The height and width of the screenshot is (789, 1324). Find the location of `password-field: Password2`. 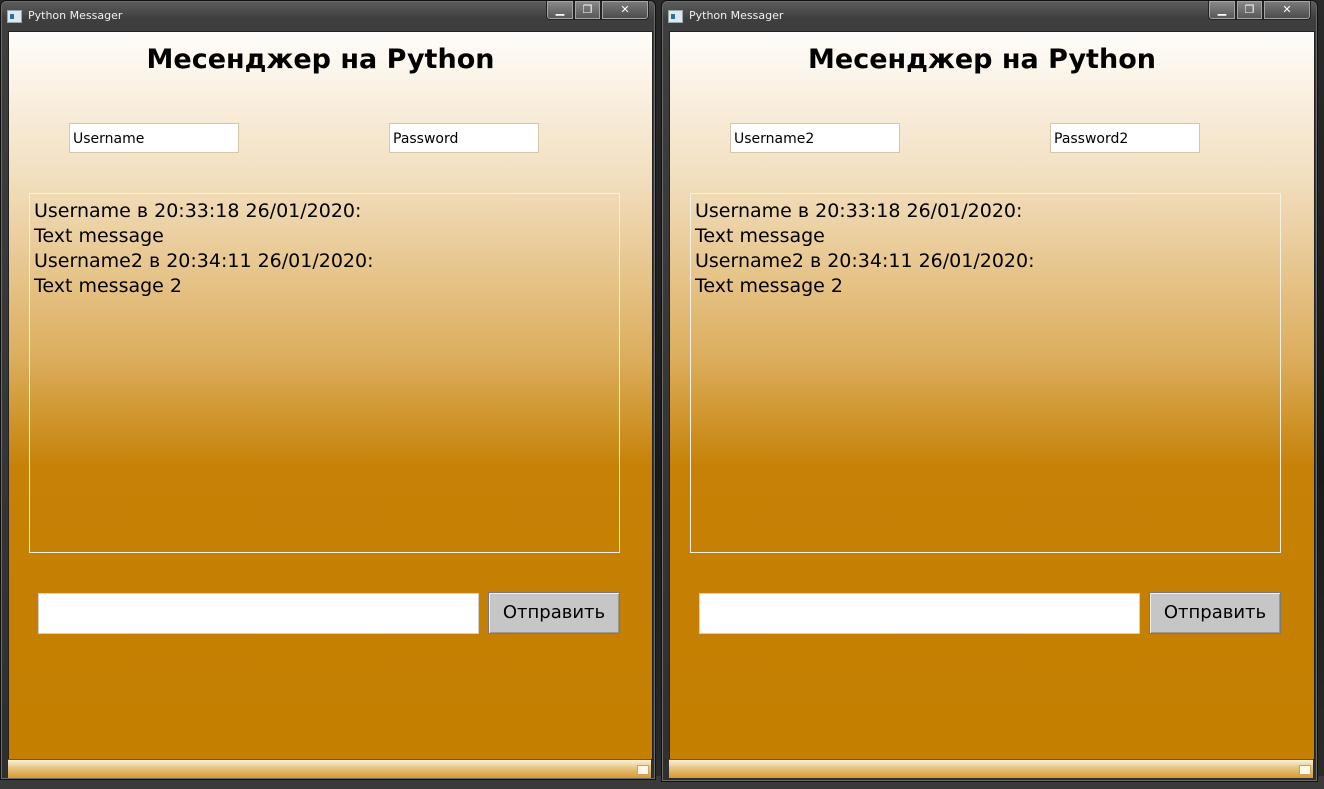

password-field: Password2 is located at coordinates (1125, 138).